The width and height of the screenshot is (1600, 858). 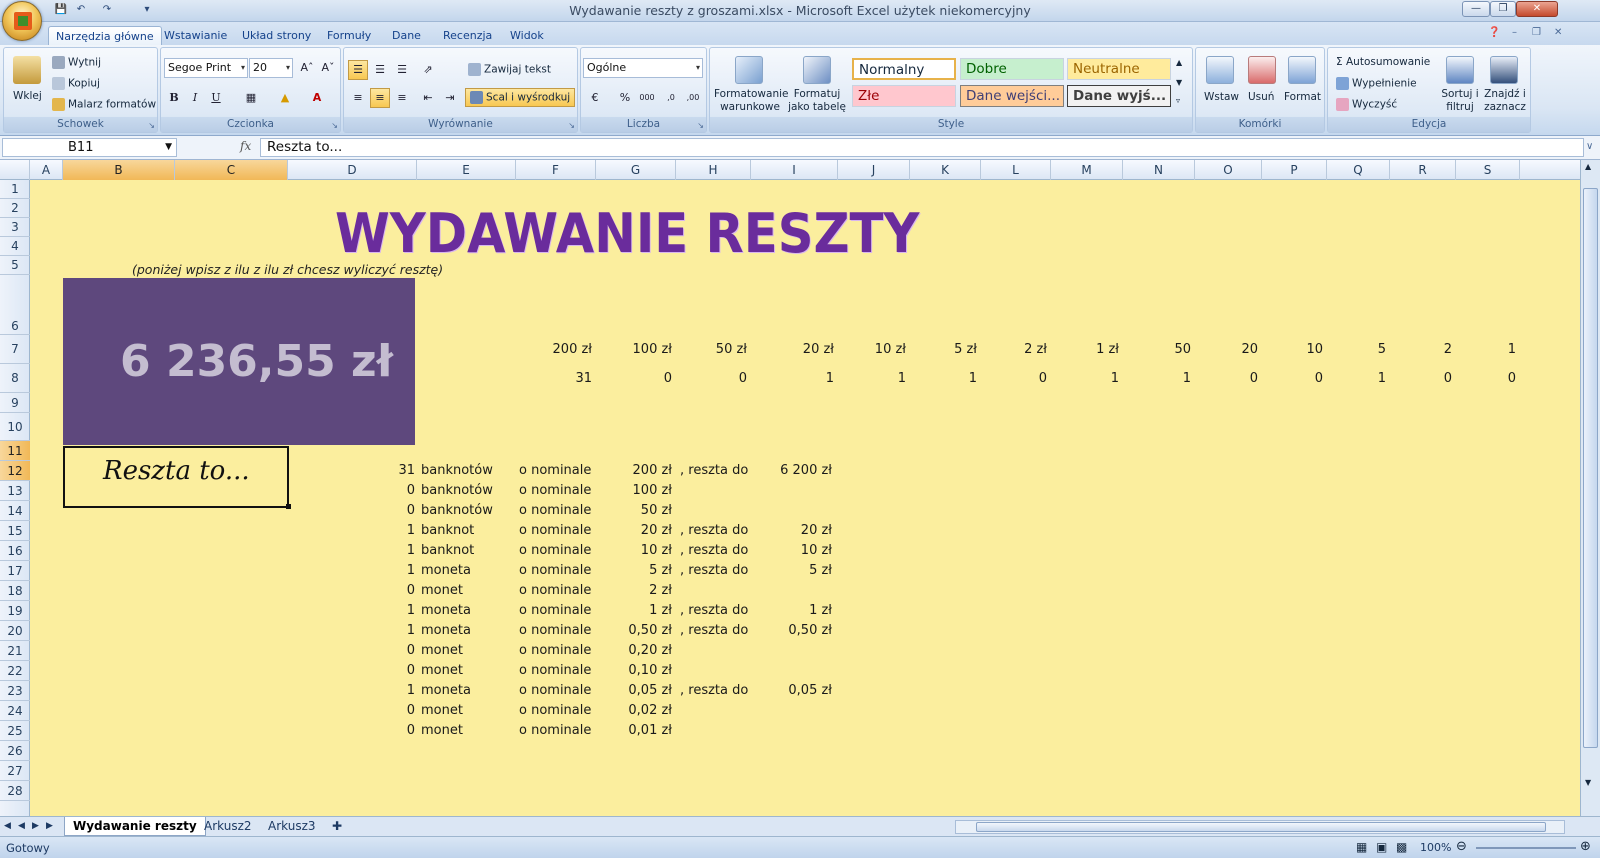 What do you see at coordinates (349, 36) in the screenshot?
I see `tab-formulas: Formuły` at bounding box center [349, 36].